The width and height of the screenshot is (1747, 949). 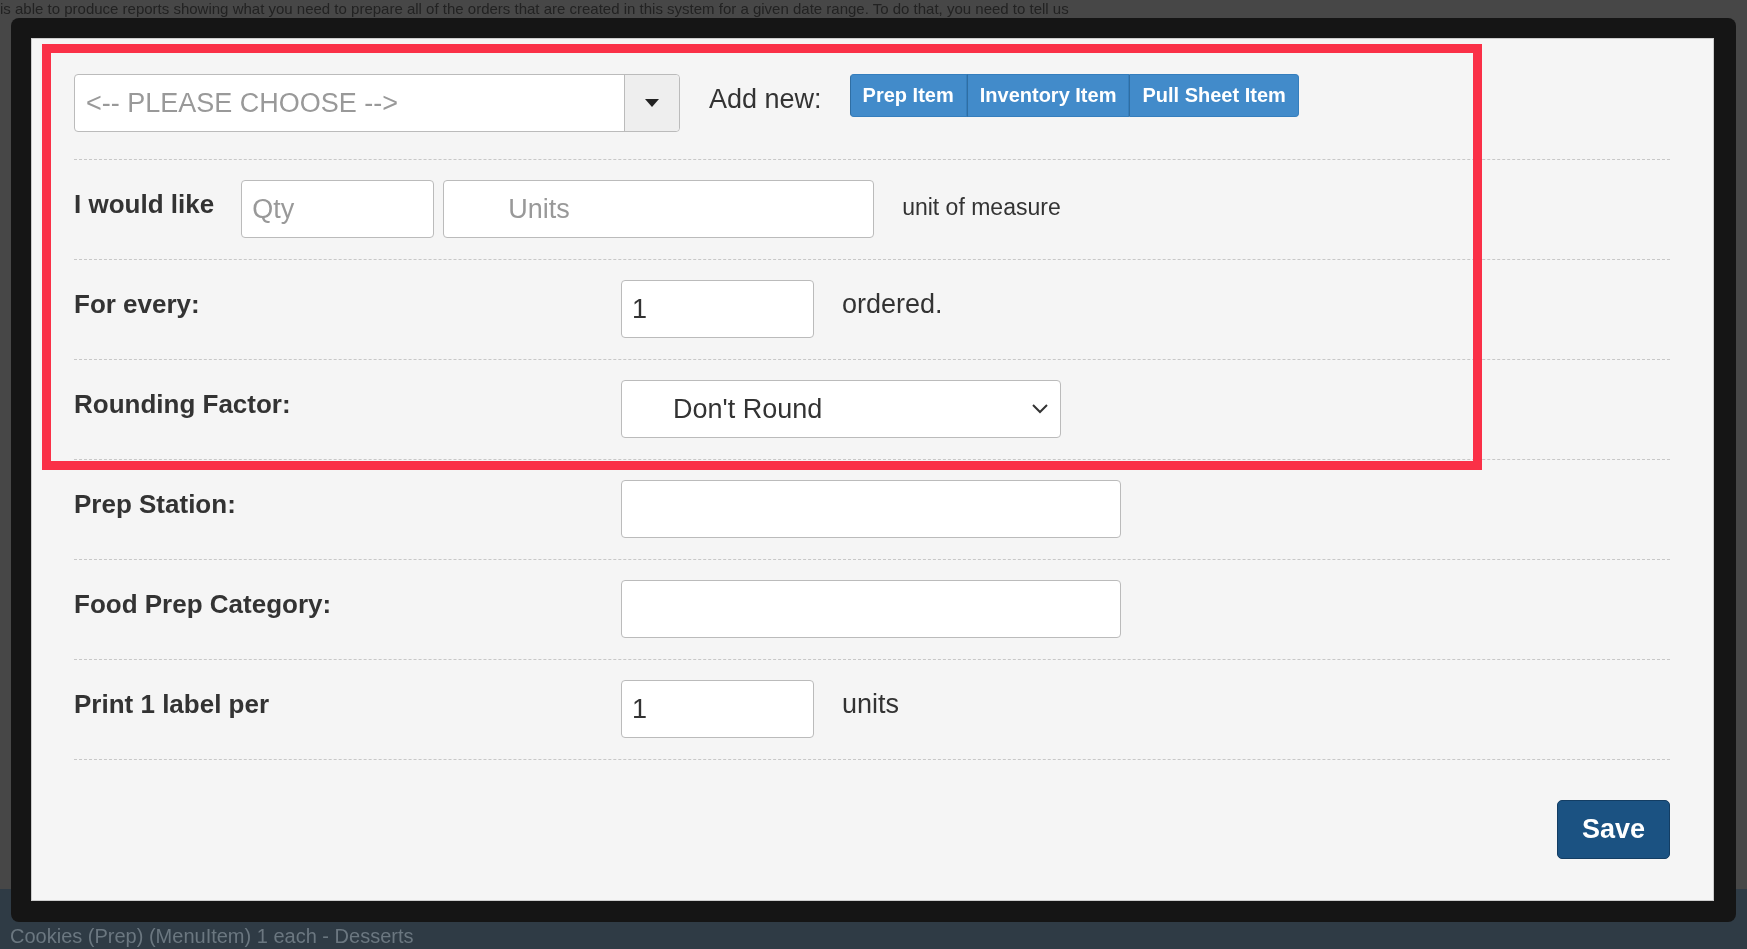 What do you see at coordinates (1048, 95) in the screenshot?
I see `add-item-button: Inventory Item` at bounding box center [1048, 95].